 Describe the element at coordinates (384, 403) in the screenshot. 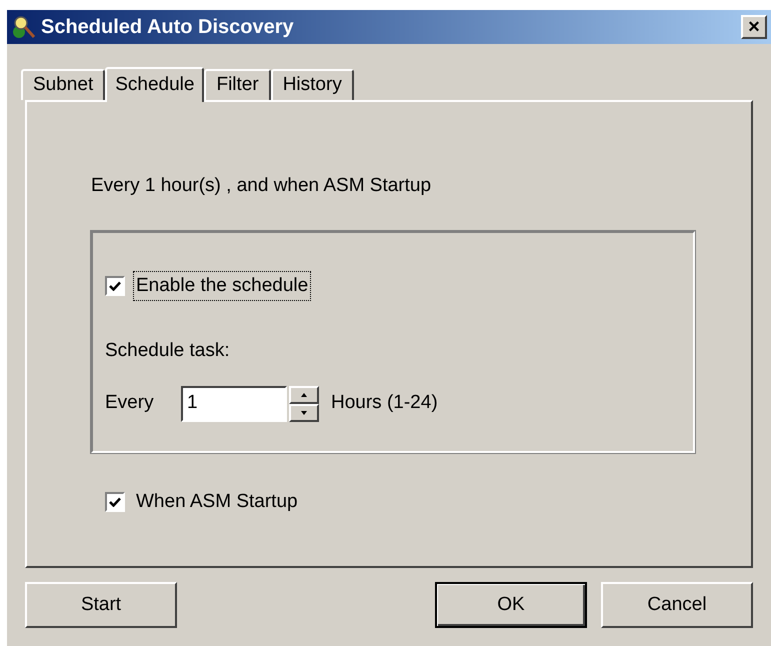

I see `hours-label: Hours (1-24)` at that location.